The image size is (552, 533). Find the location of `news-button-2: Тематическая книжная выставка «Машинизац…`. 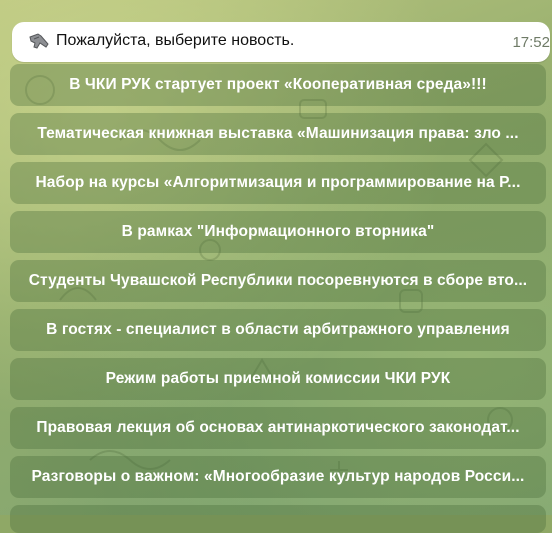

news-button-2: Тематическая книжная выставка «Машинизац… is located at coordinates (278, 134).